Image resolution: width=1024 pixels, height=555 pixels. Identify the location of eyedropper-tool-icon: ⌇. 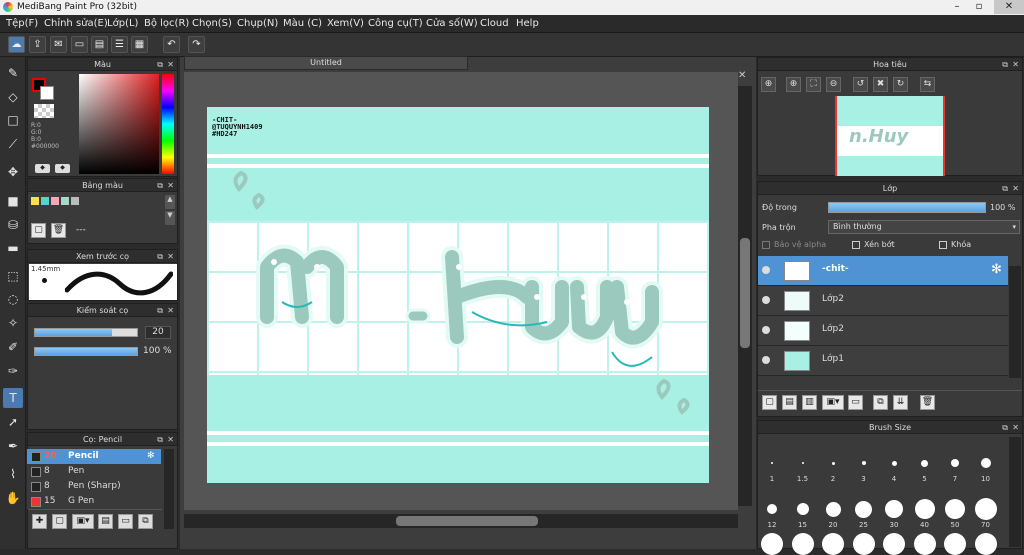
(13, 474).